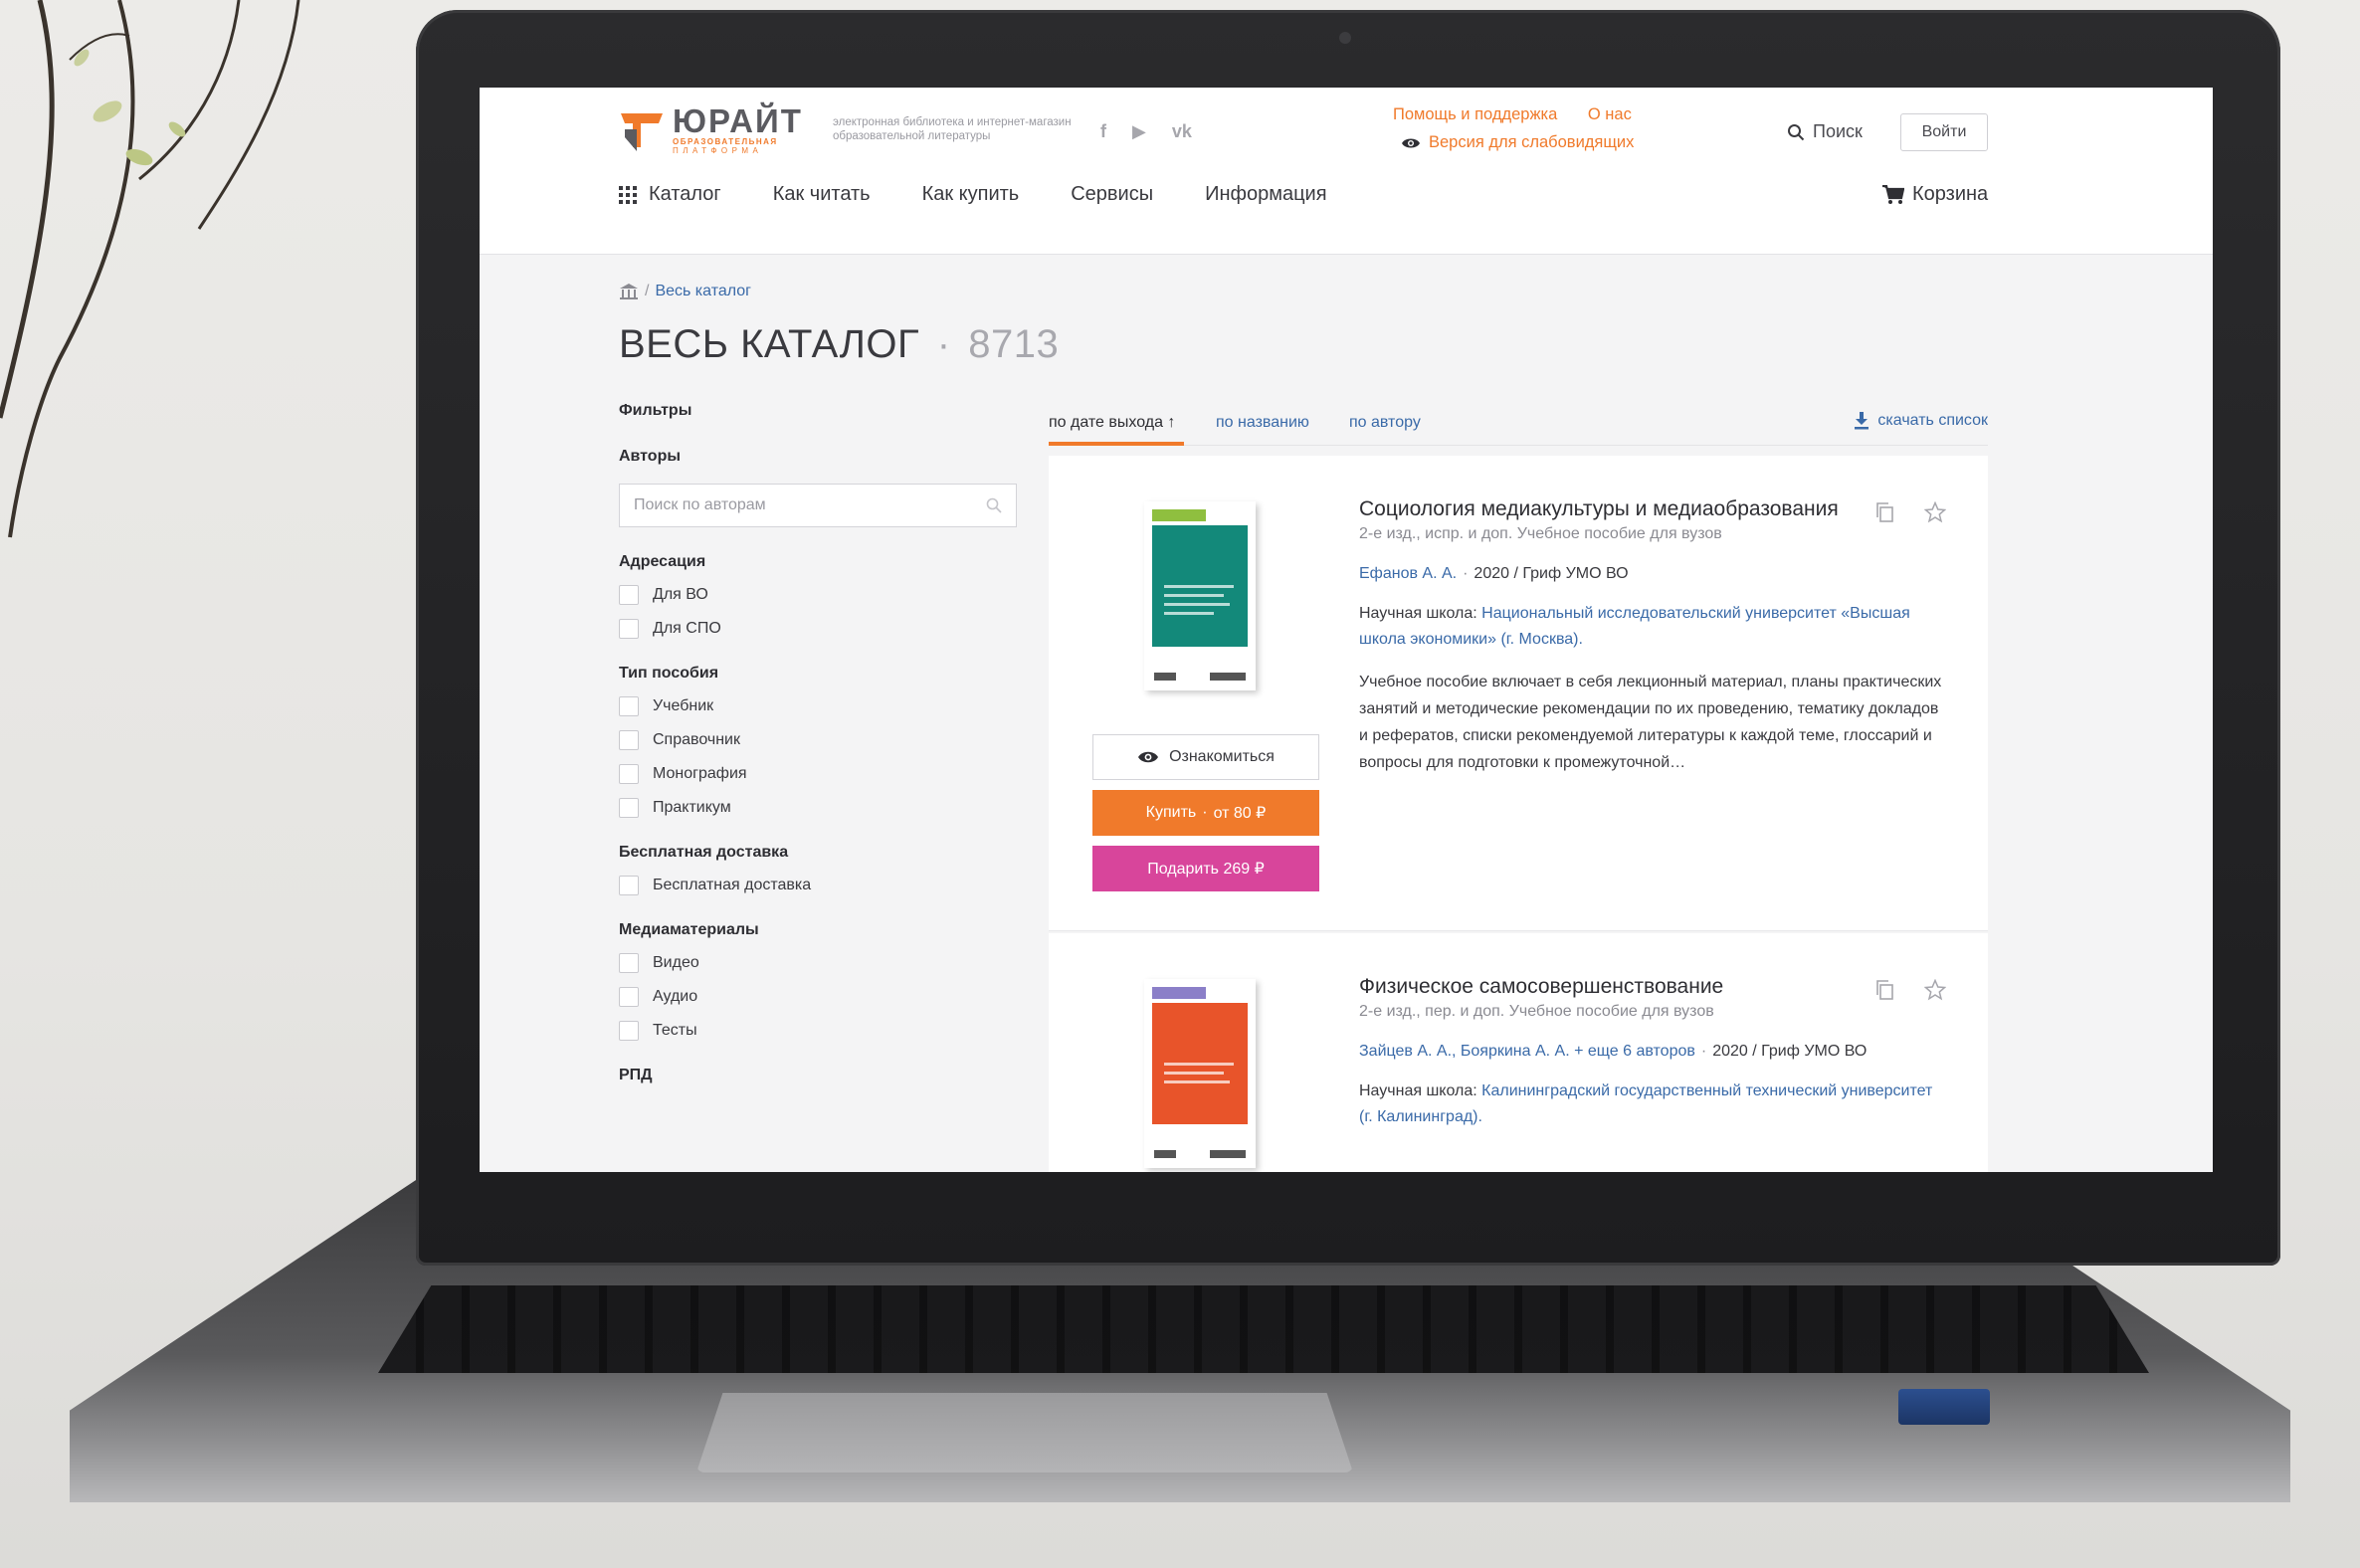 The image size is (2360, 1568). Describe the element at coordinates (1265, 194) in the screenshot. I see `nav-info: Информация` at that location.